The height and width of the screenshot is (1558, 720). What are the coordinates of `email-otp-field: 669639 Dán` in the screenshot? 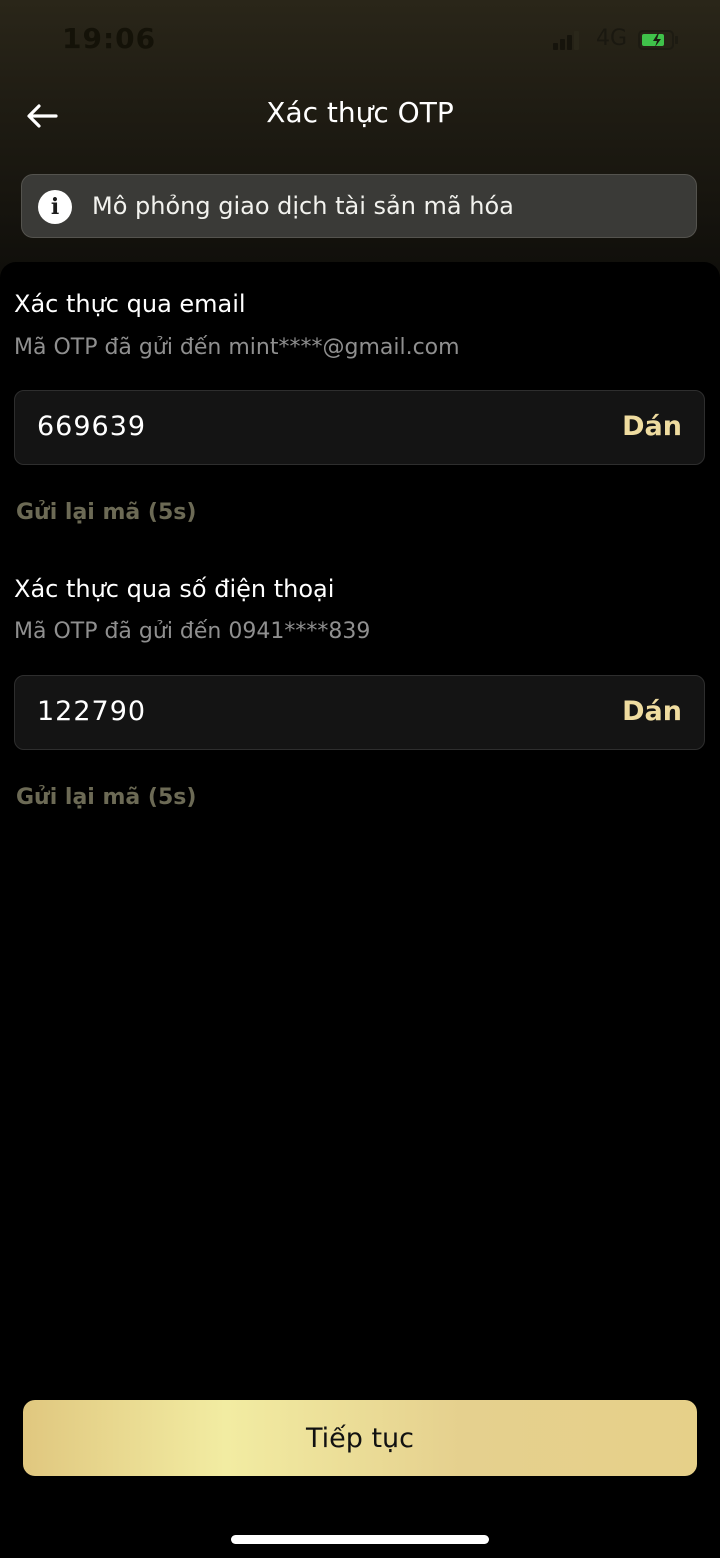 It's located at (359, 427).